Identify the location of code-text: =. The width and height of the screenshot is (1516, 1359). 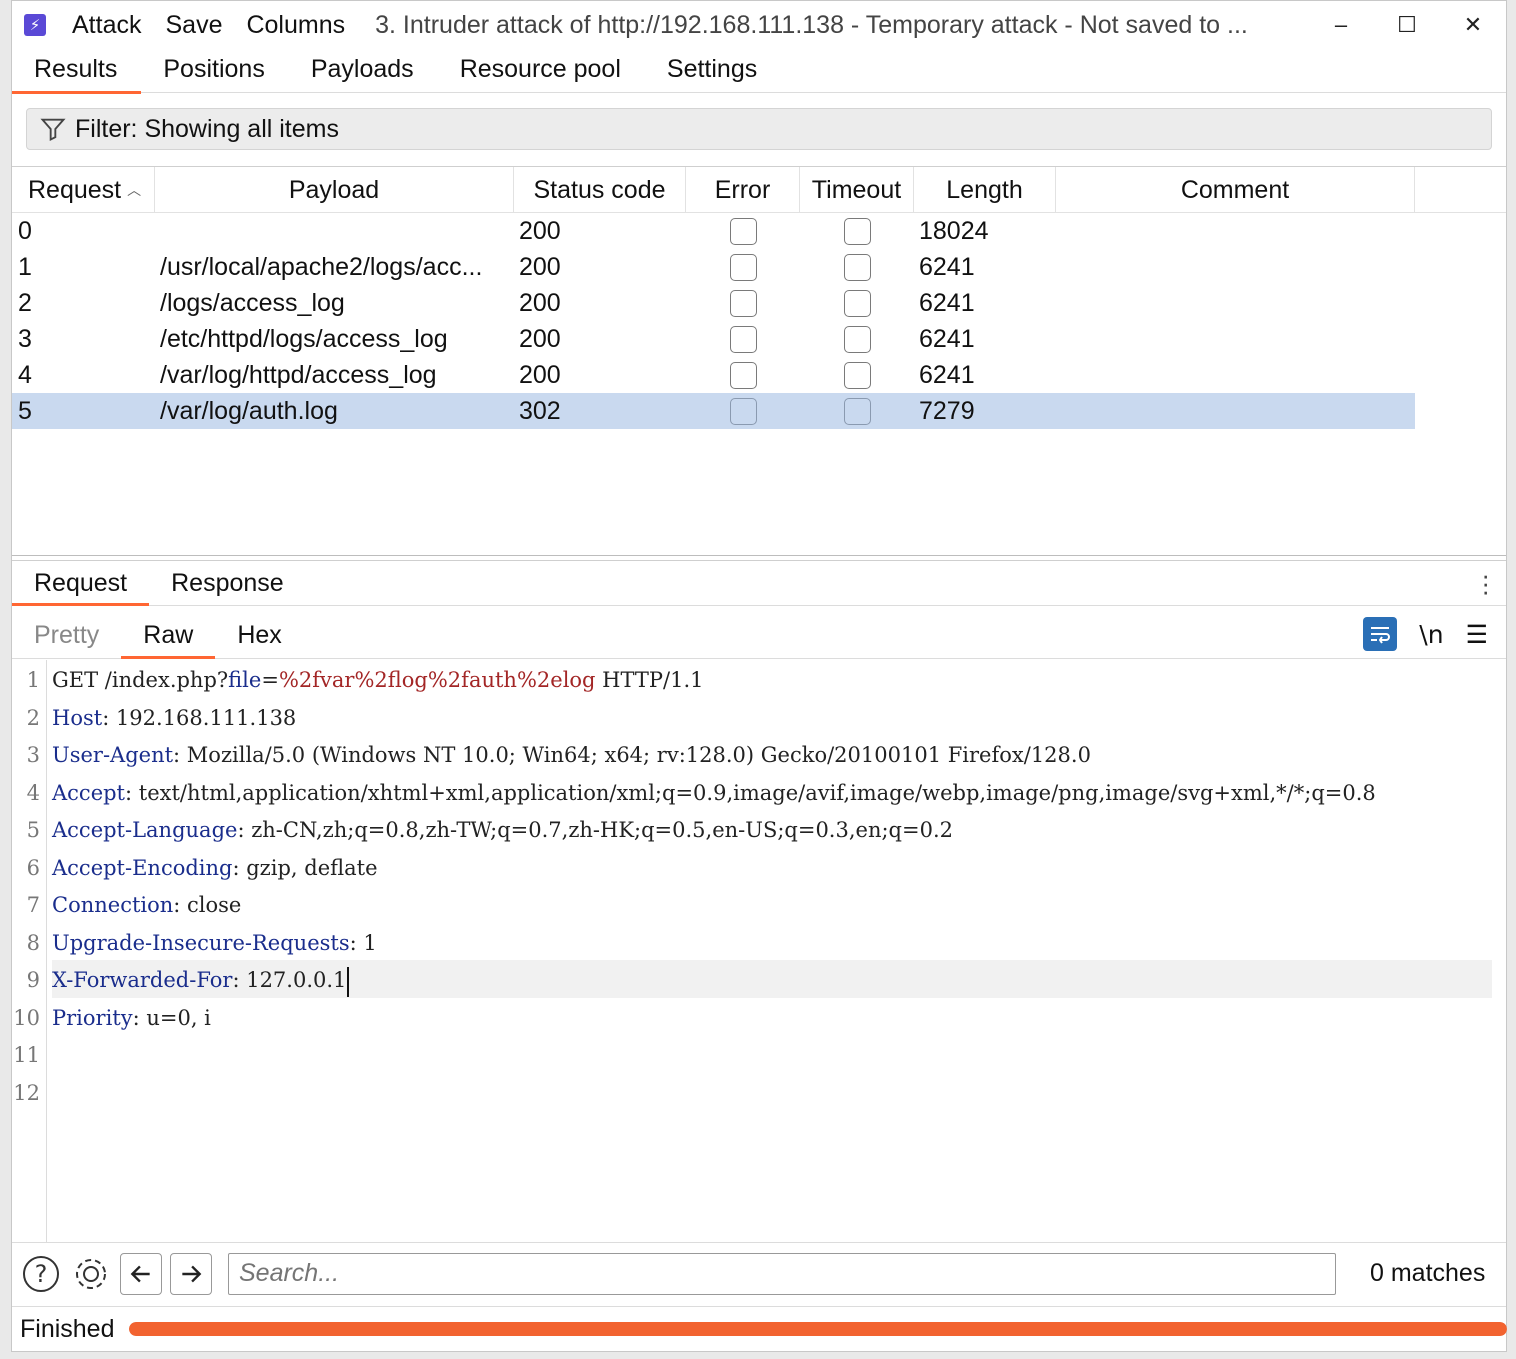
(270, 680).